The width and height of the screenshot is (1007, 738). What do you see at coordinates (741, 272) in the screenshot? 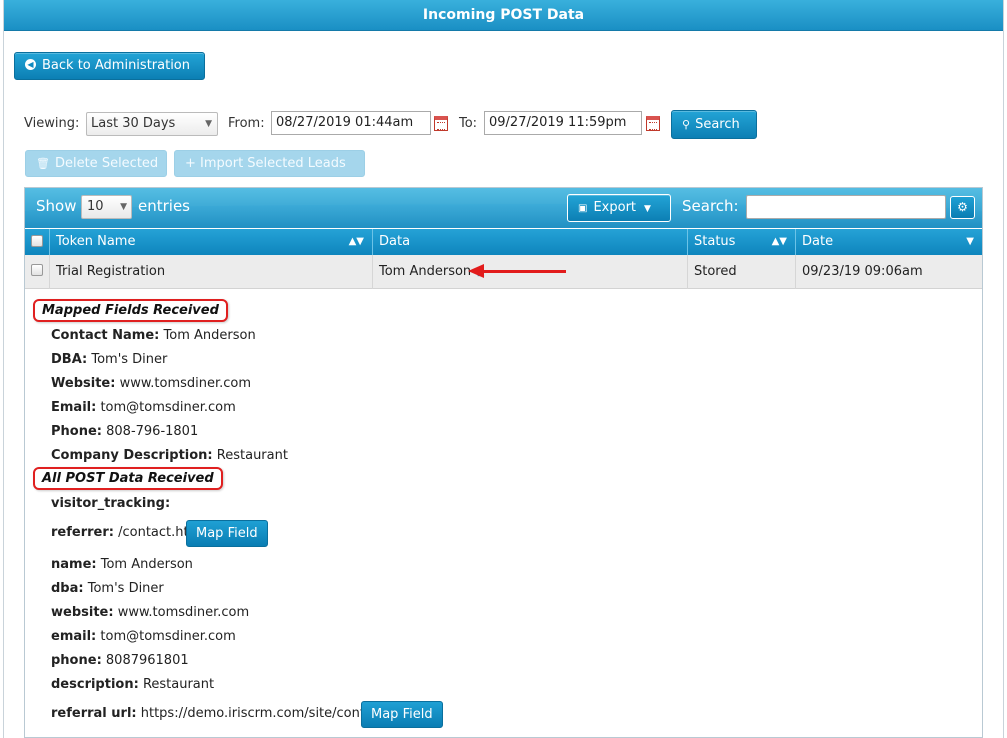
I see `status-cell: Stored` at bounding box center [741, 272].